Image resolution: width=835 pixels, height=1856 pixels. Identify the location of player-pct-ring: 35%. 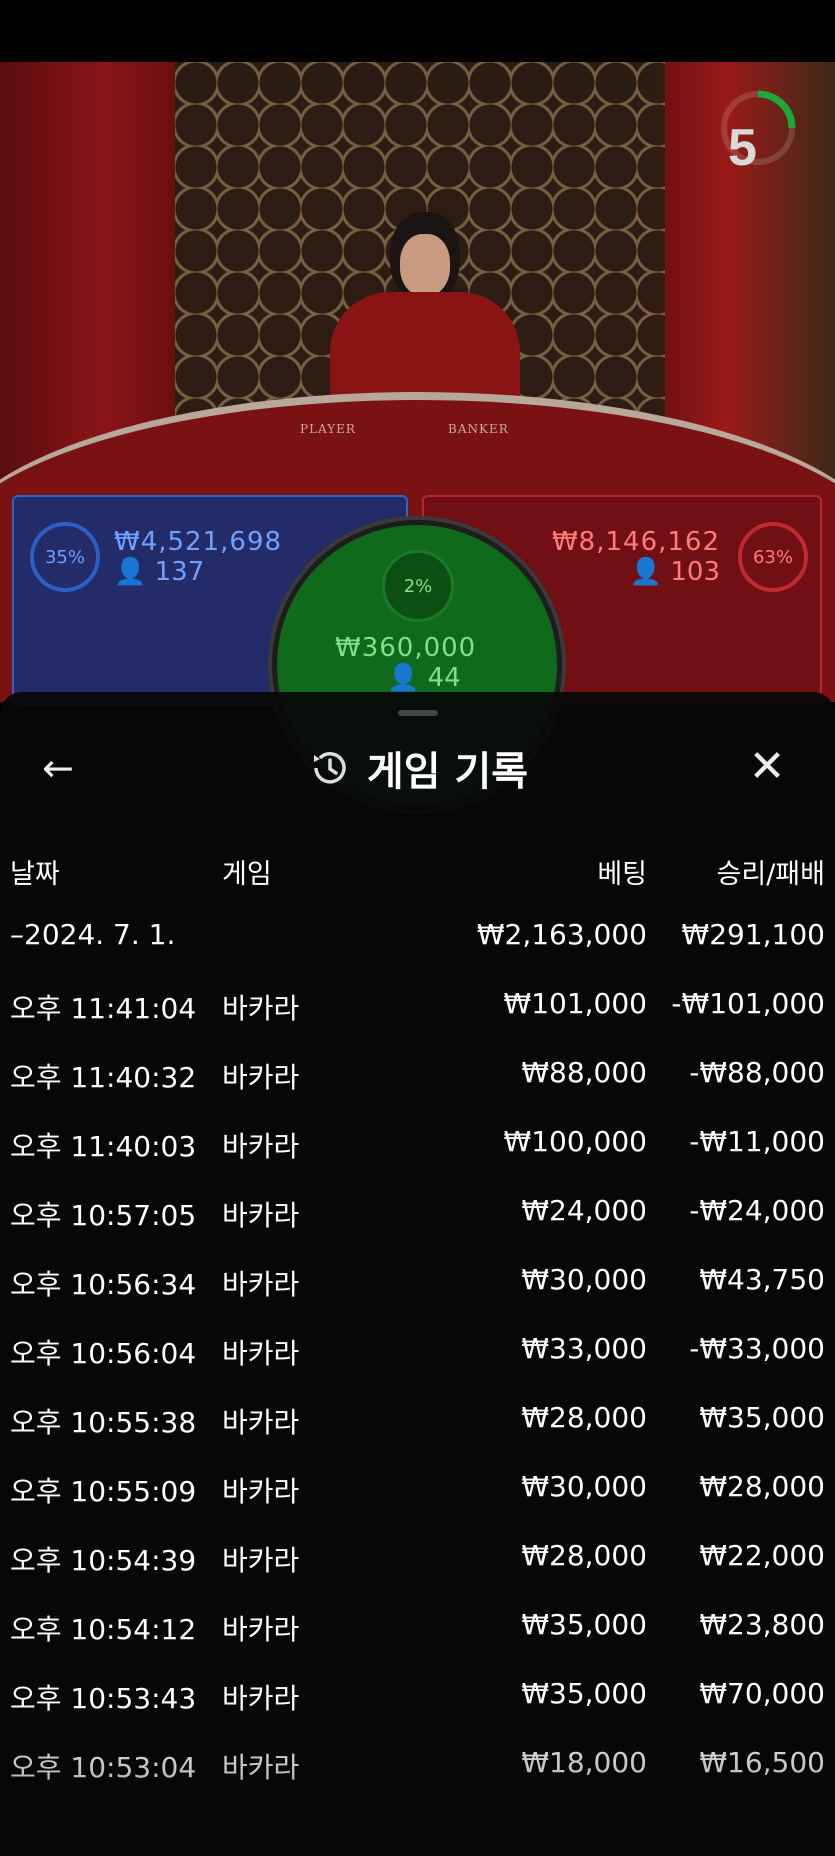
(65, 557).